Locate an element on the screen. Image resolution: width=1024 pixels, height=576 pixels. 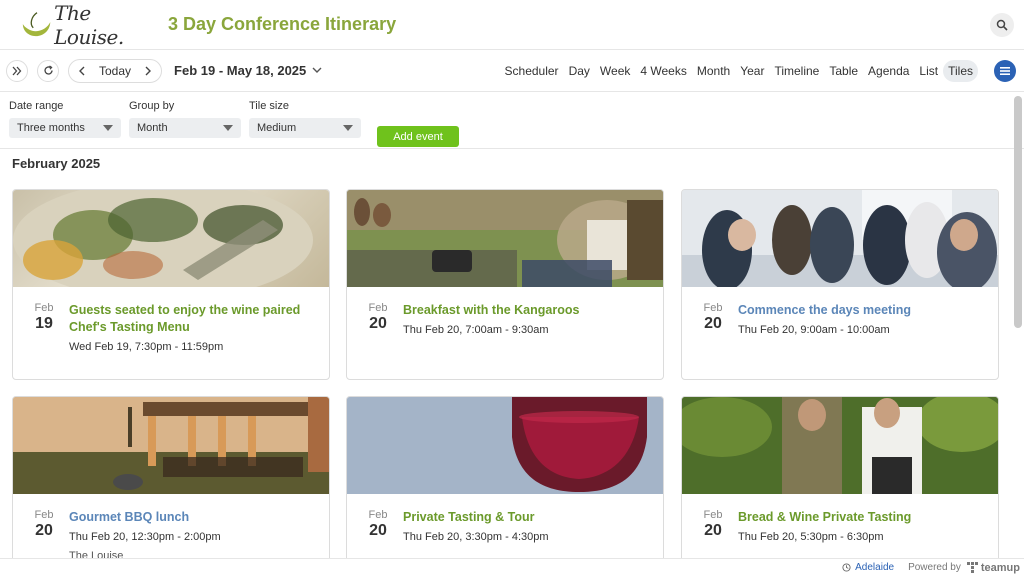
next-button is located at coordinates (148, 71).